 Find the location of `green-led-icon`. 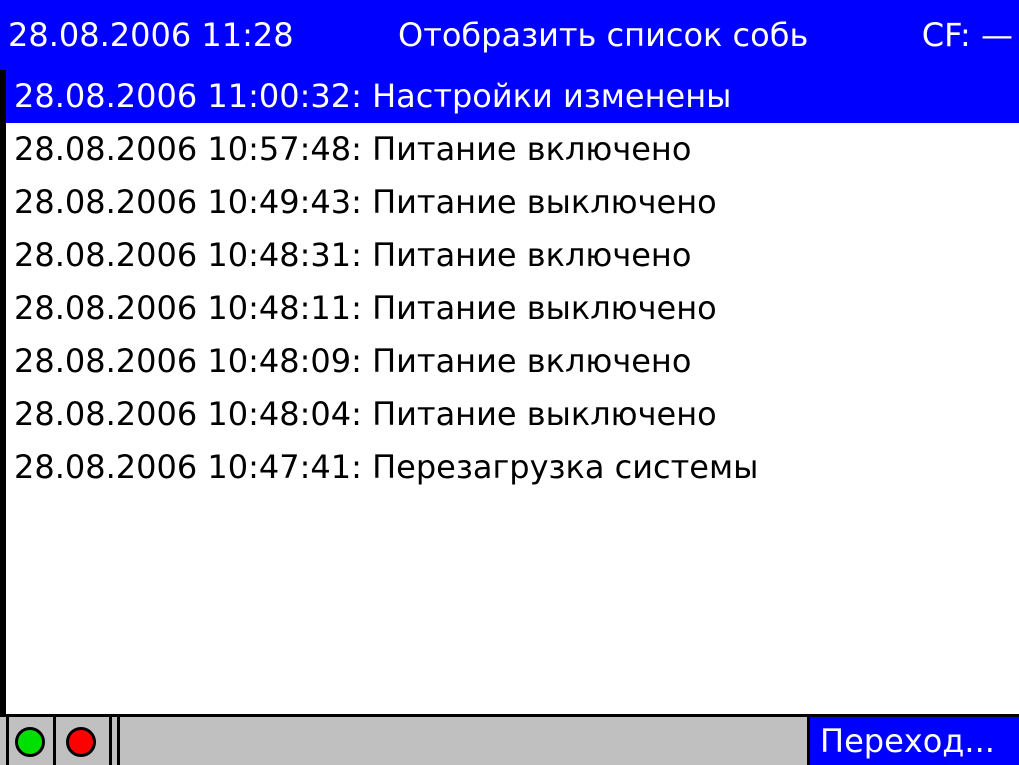

green-led-icon is located at coordinates (30, 742).